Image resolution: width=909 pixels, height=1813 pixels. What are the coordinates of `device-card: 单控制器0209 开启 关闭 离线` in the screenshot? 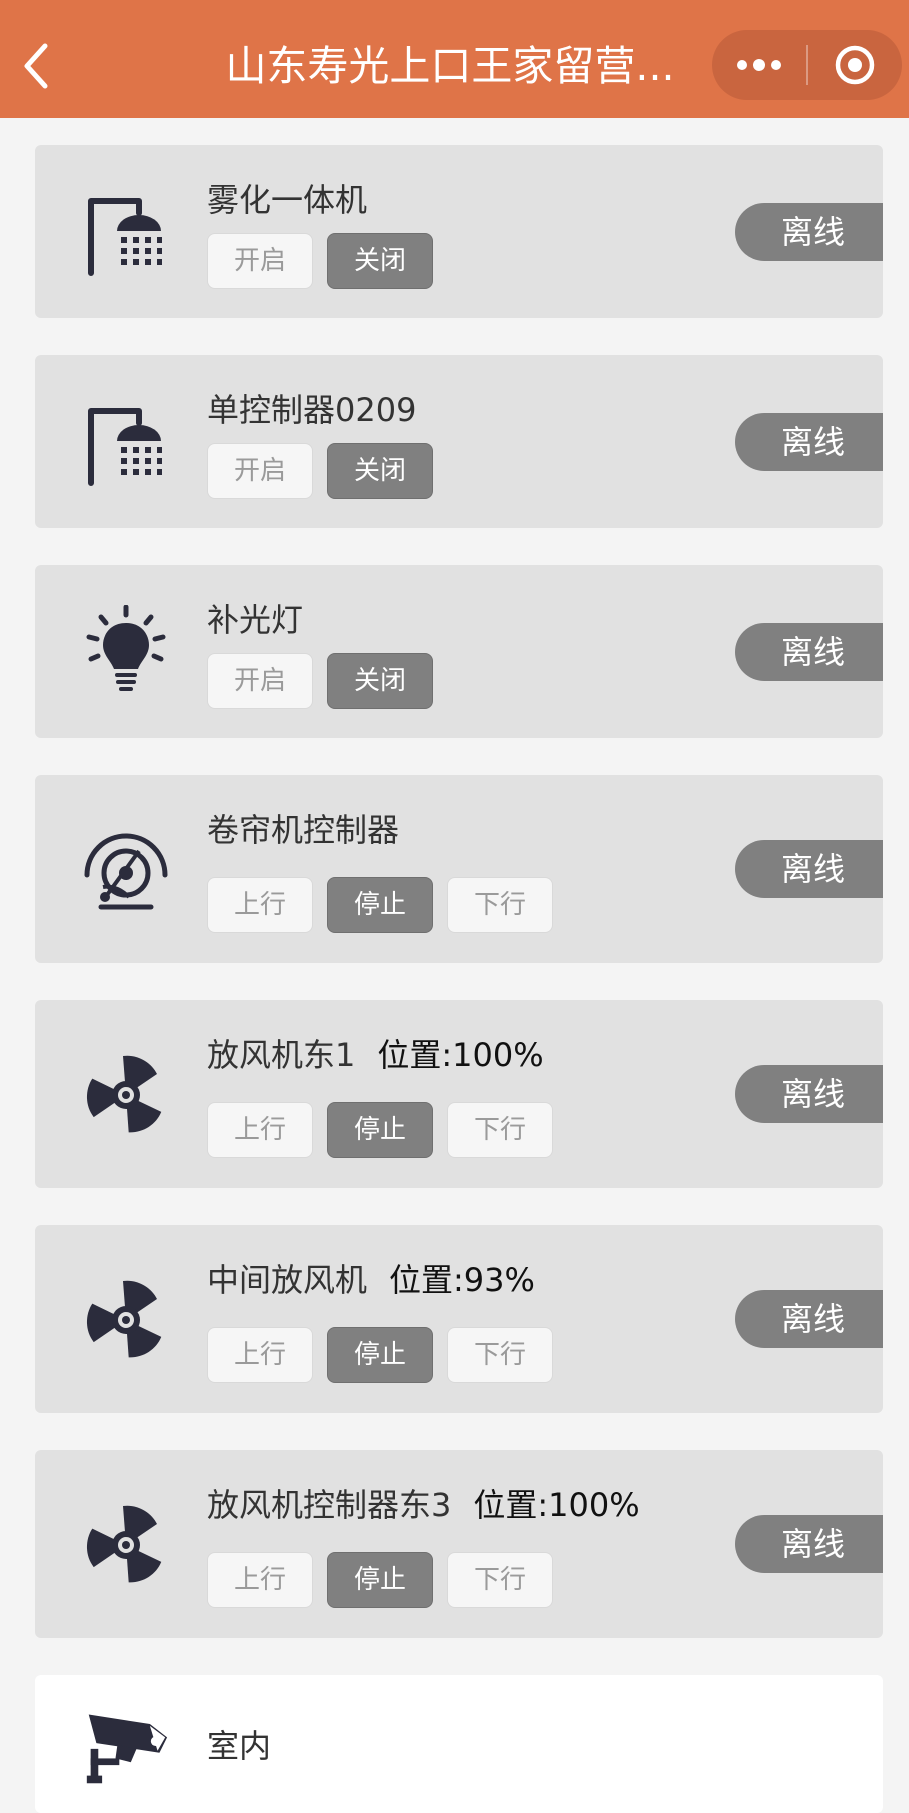 It's located at (459, 441).